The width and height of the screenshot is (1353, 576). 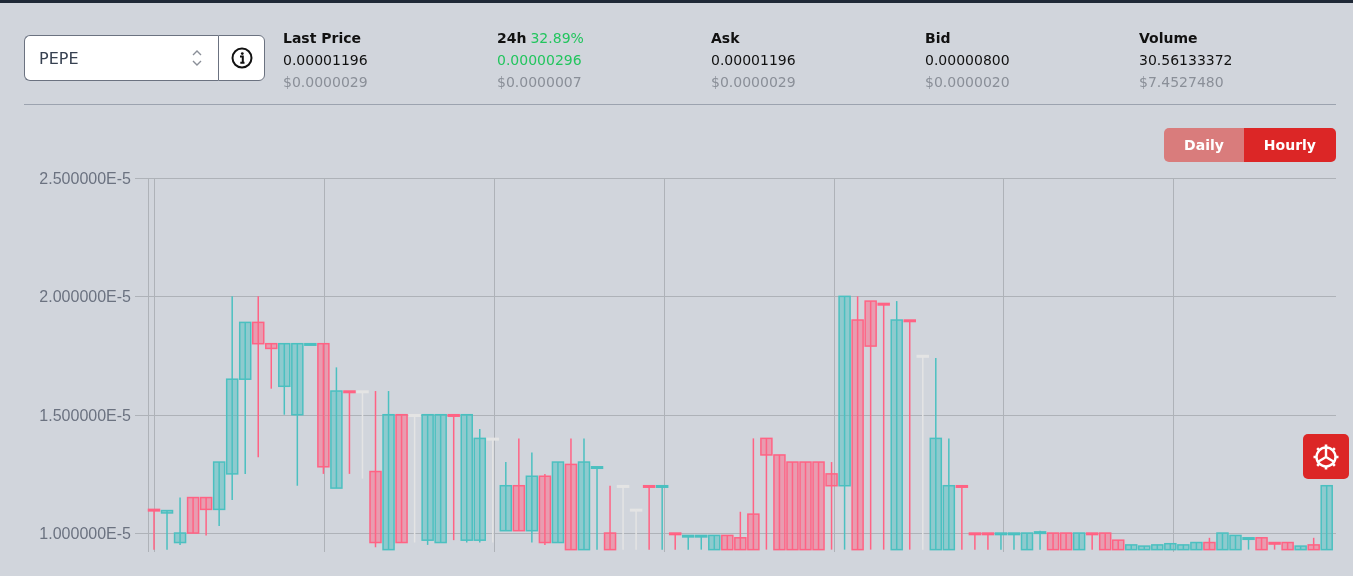 What do you see at coordinates (322, 38) in the screenshot?
I see `stat-label: Last Price` at bounding box center [322, 38].